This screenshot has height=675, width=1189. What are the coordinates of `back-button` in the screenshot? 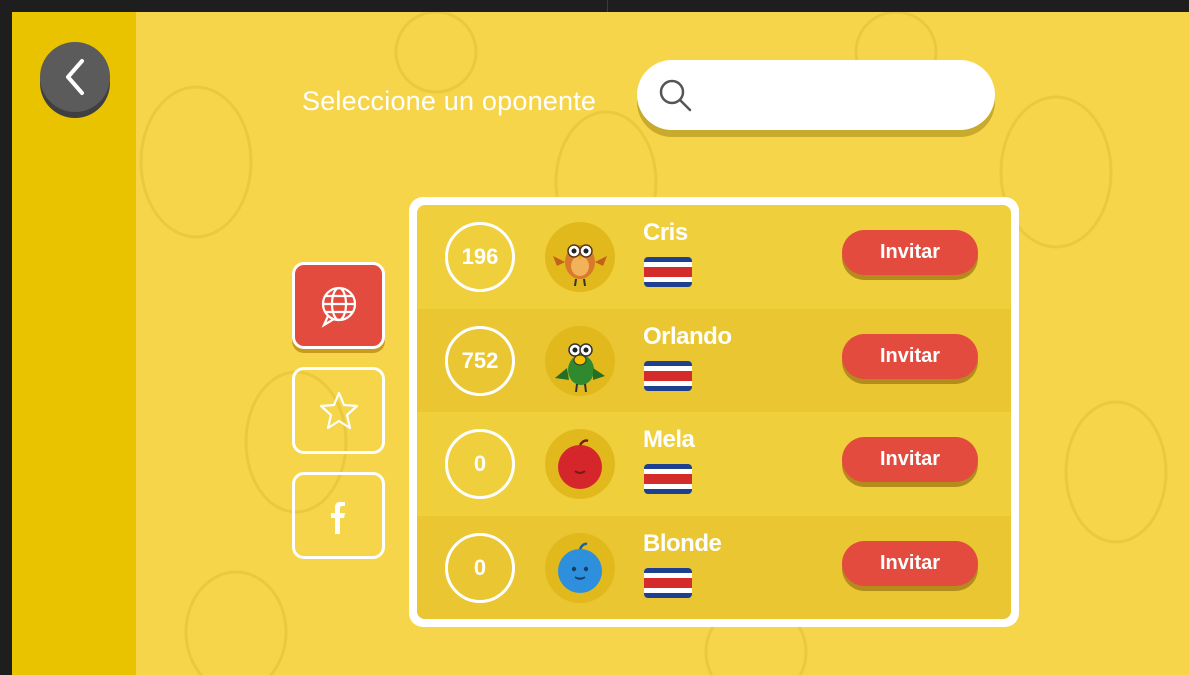 It's located at (75, 77).